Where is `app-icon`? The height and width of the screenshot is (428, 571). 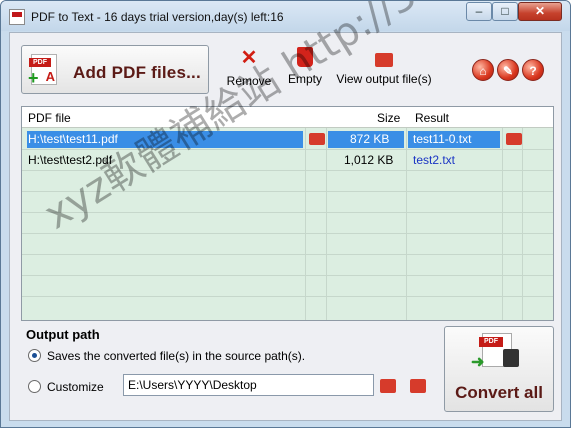 app-icon is located at coordinates (17, 17).